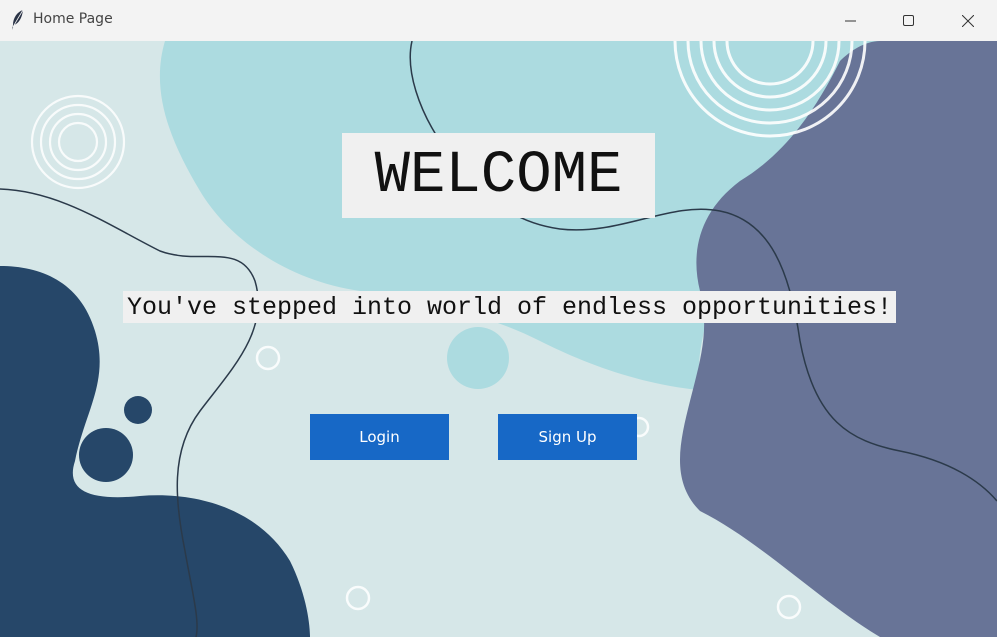  I want to click on welcome-heading: WELCOME, so click(498, 175).